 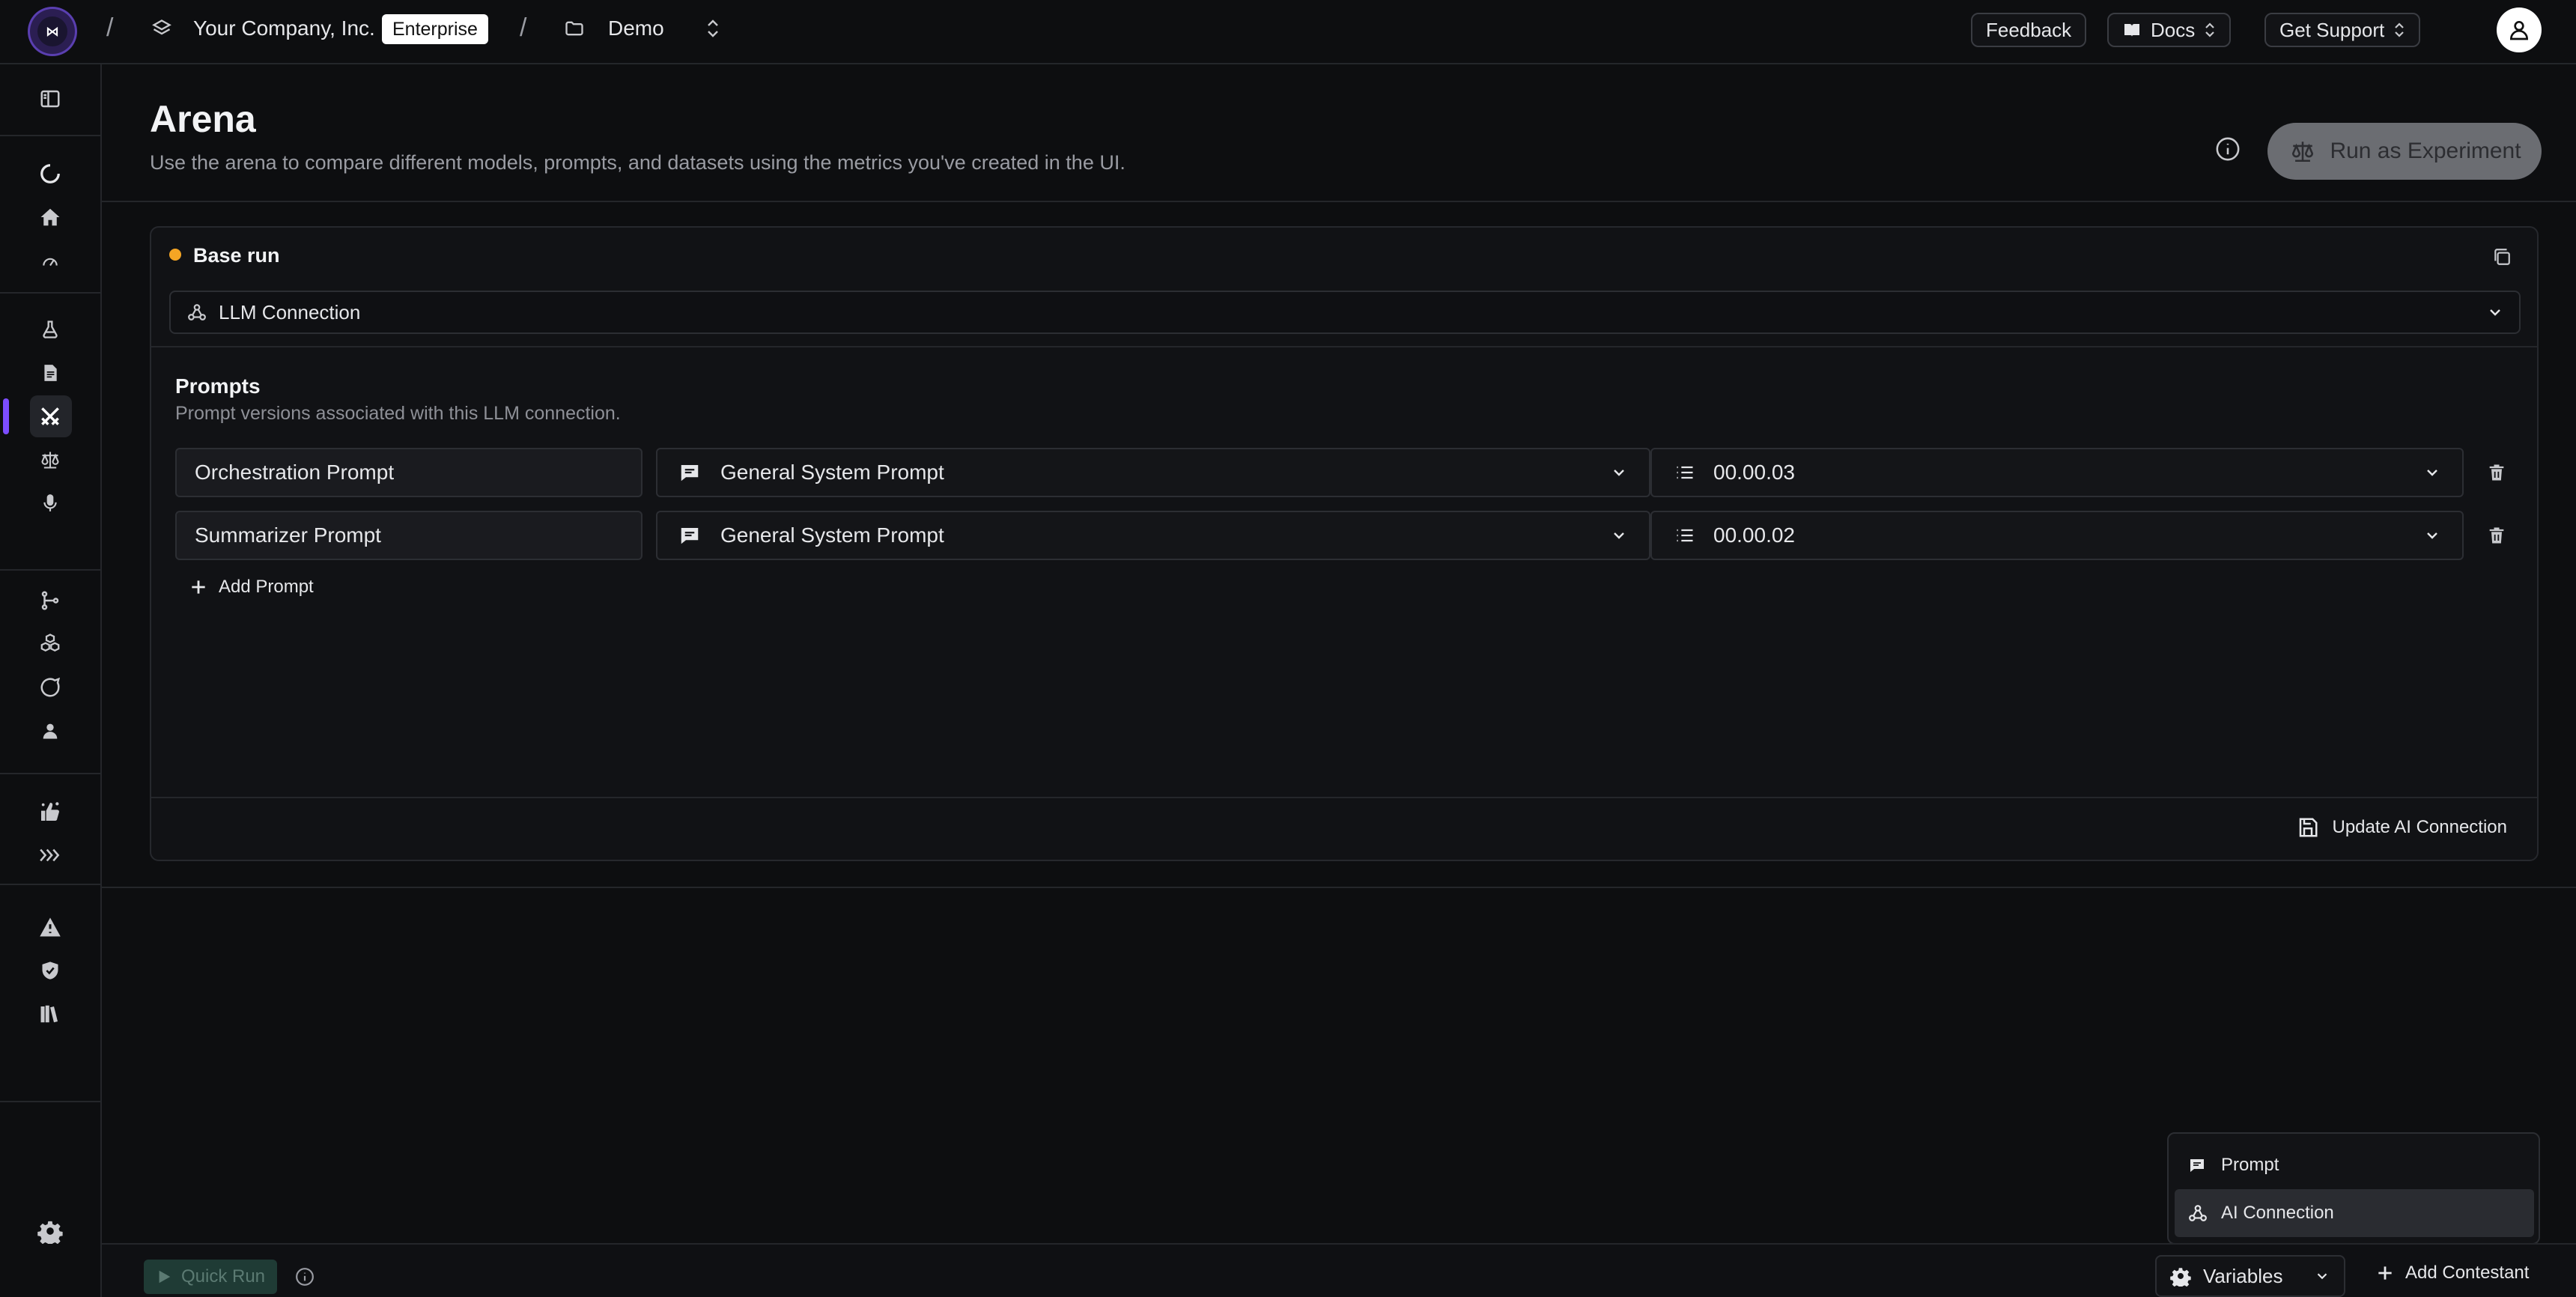 I want to click on update-ai-connection-label: Update AI Connection, so click(x=2420, y=827).